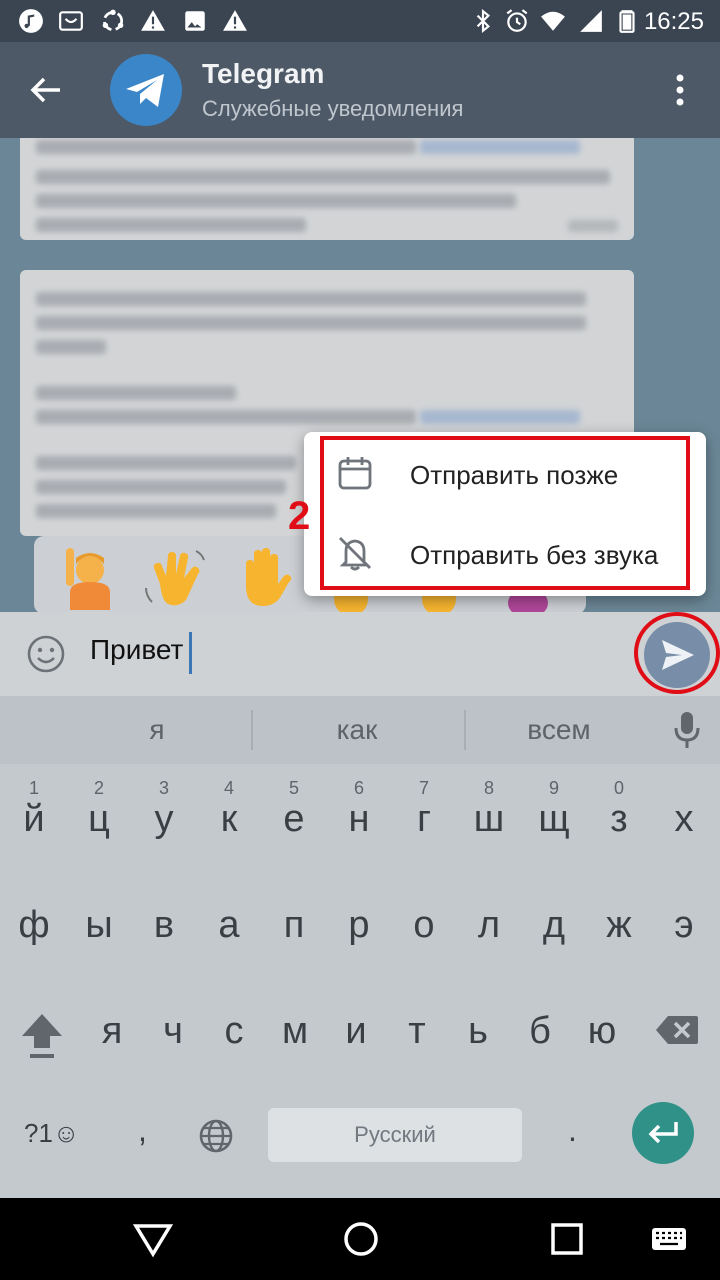 The height and width of the screenshot is (1280, 720). Describe the element at coordinates (553, 21) in the screenshot. I see `wifi-icon` at that location.